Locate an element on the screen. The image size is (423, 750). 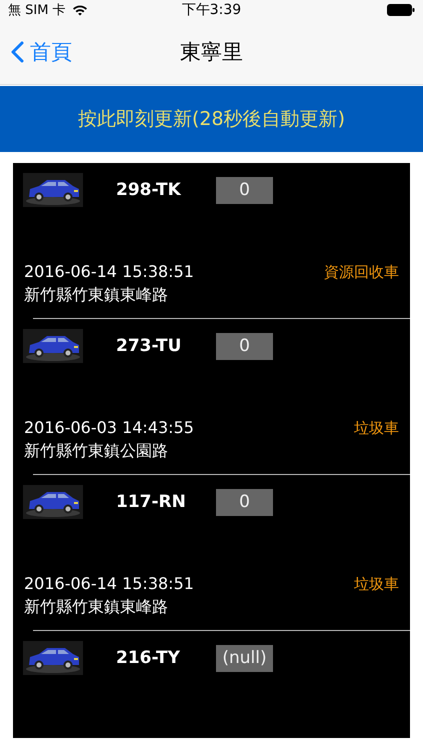
timestamp: 2016-06-03 14:43:55 is located at coordinates (109, 428).